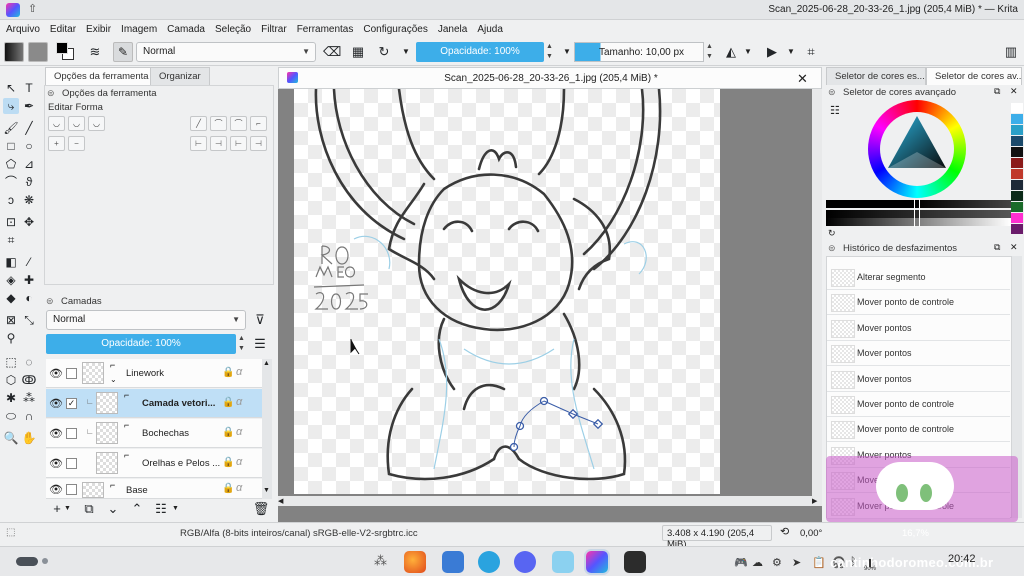 Image resolution: width=1024 pixels, height=576 pixels. I want to click on polyline-tool-icon: ⊿, so click(29, 164).